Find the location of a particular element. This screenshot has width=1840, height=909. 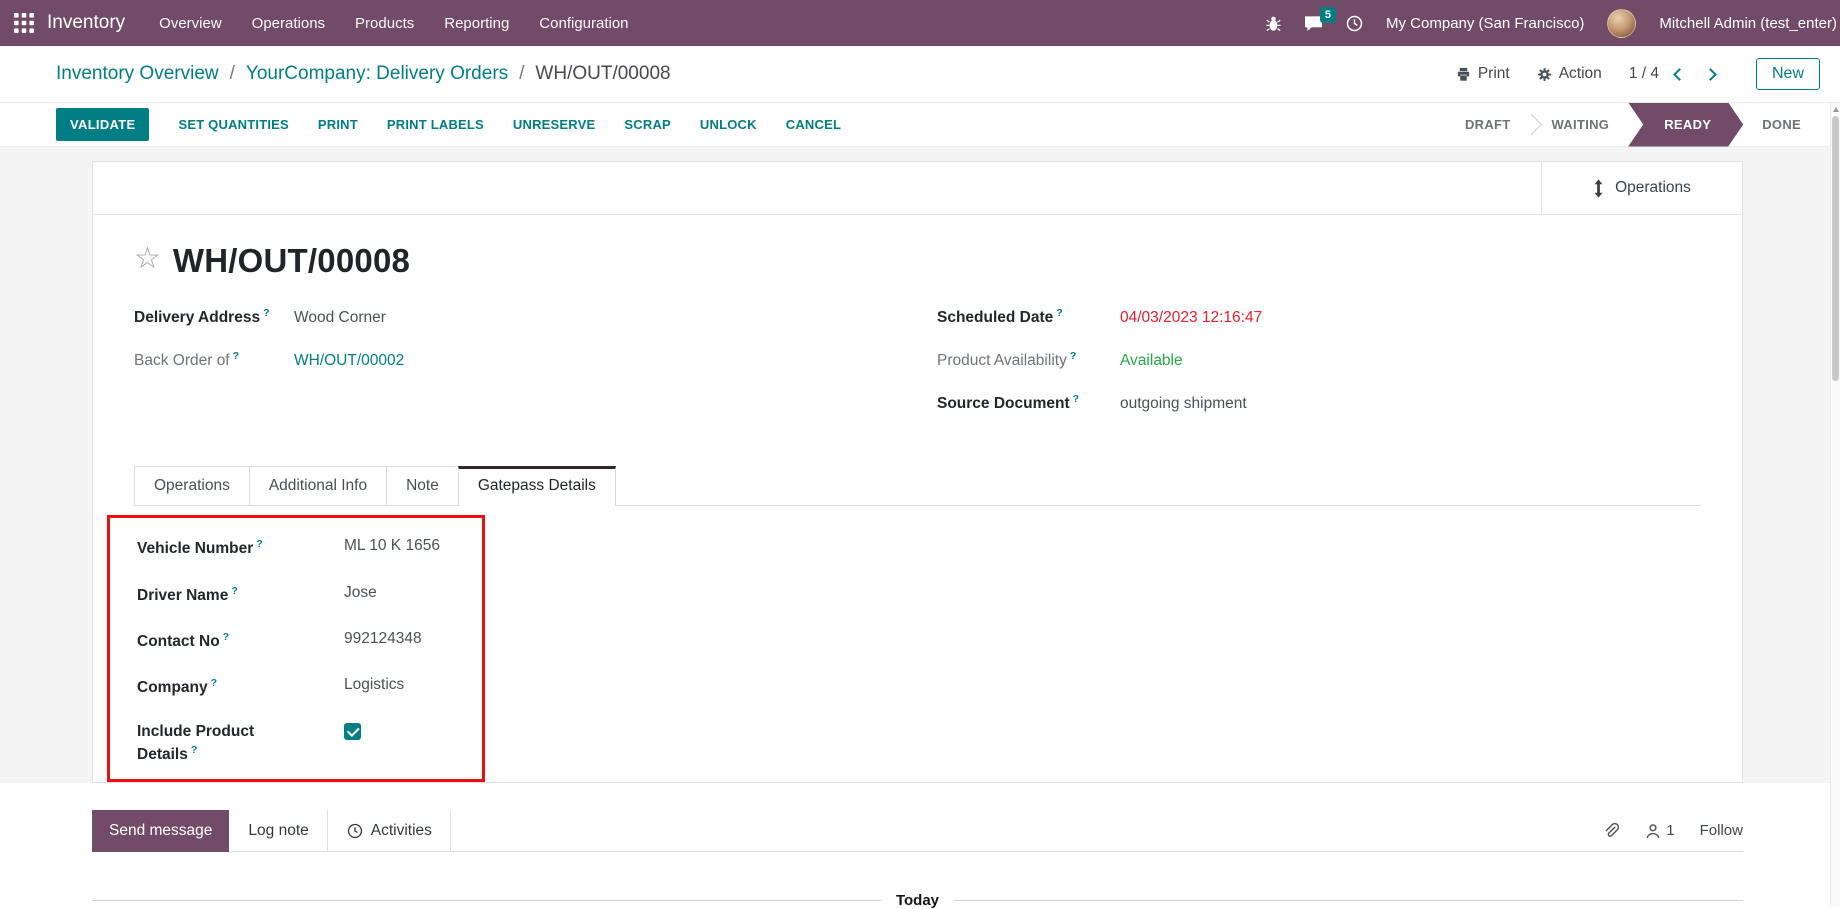

unlock-button: UNLOCK is located at coordinates (728, 124).